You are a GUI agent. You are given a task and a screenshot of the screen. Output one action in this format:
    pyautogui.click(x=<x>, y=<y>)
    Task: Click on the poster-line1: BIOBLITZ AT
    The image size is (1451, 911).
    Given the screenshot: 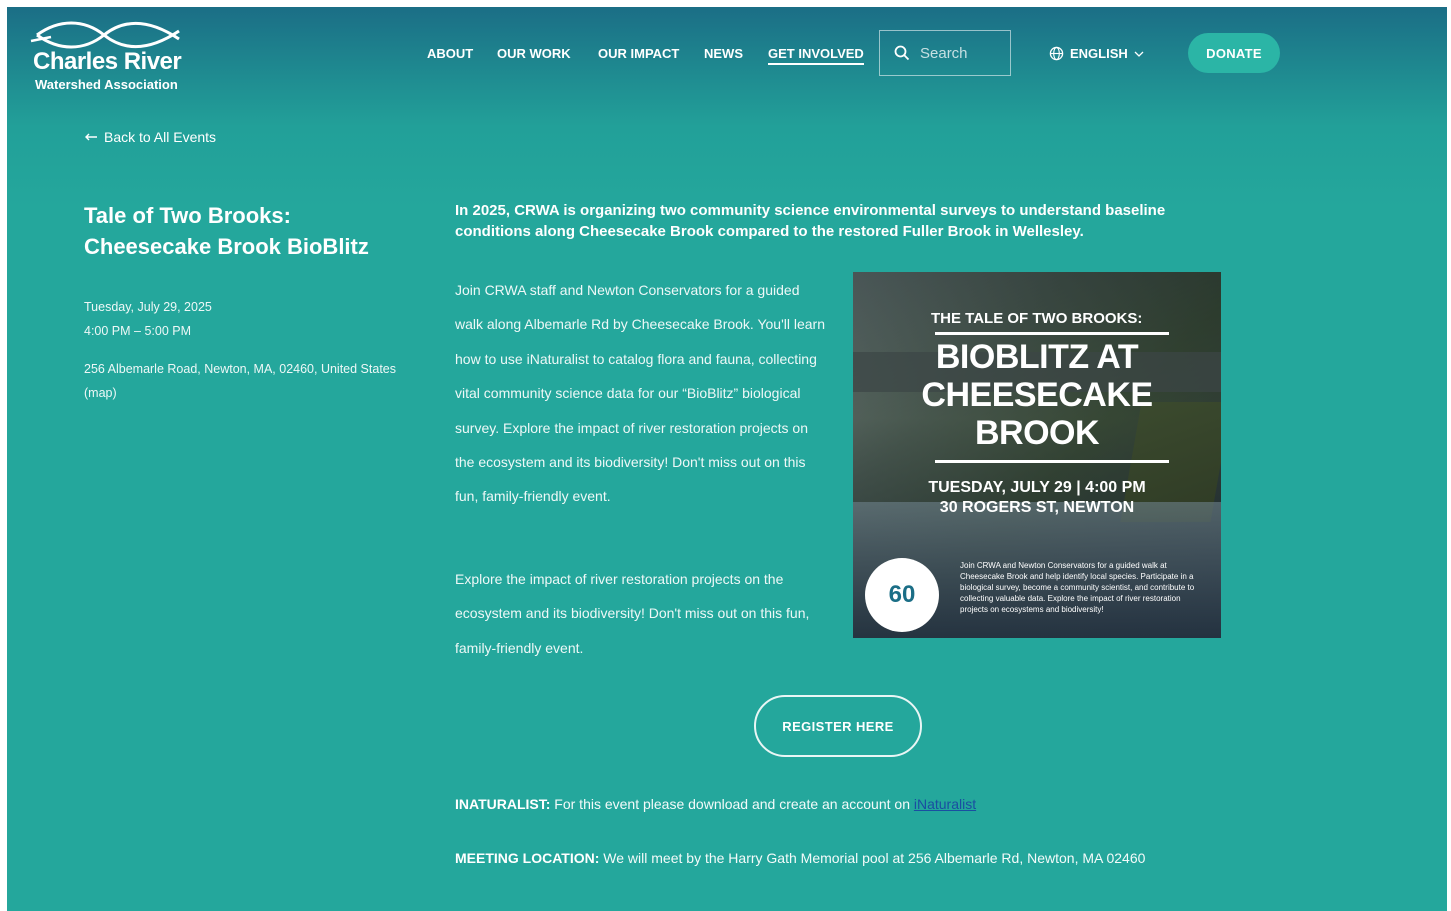 What is the action you would take?
    pyautogui.click(x=1037, y=357)
    